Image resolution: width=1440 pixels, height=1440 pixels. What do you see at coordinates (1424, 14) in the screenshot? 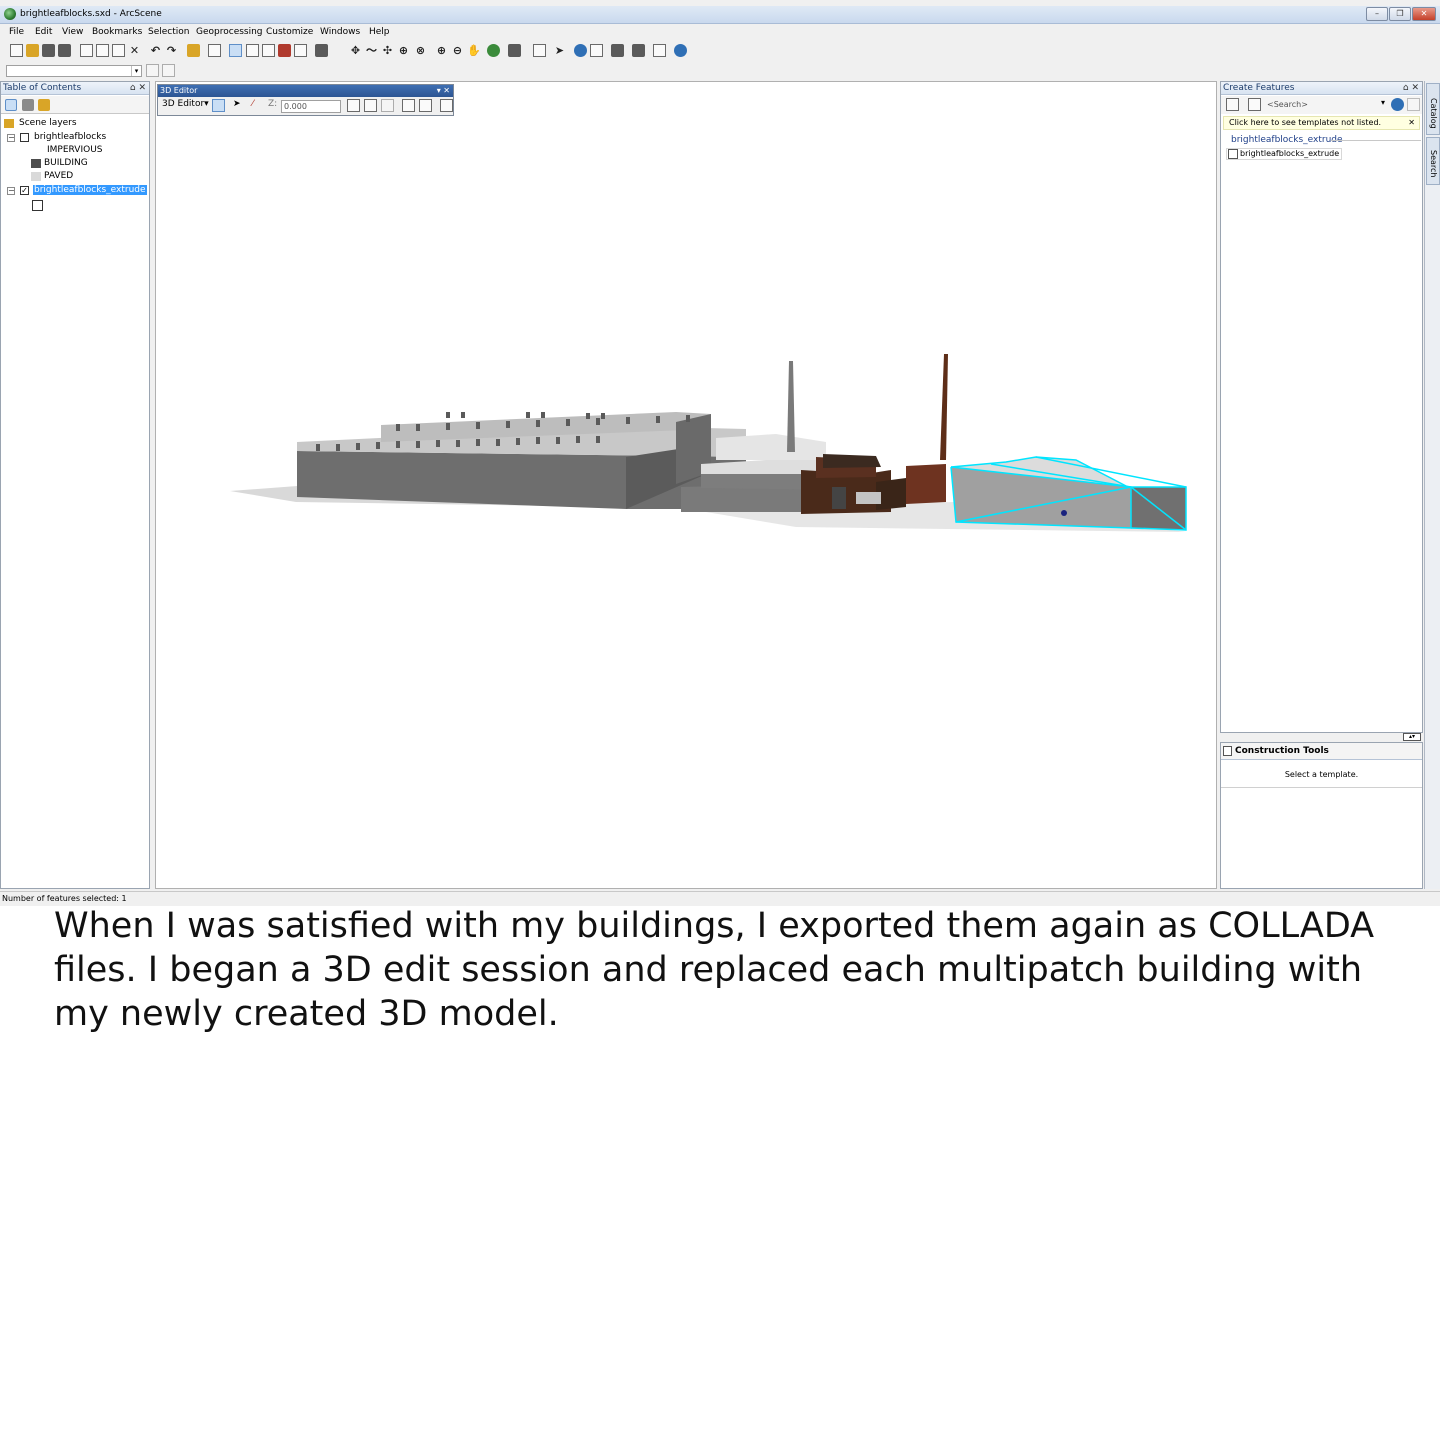
I see `close-button: ✕` at bounding box center [1424, 14].